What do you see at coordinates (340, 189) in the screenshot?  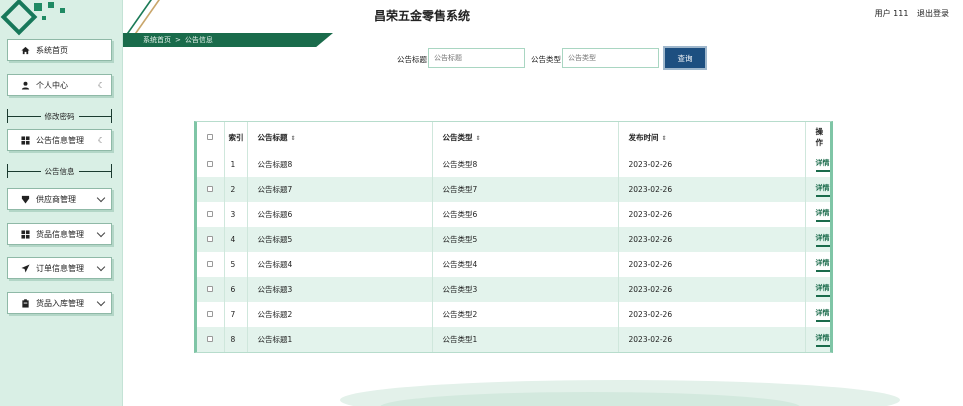 I see `cell-title: 公告标题7` at bounding box center [340, 189].